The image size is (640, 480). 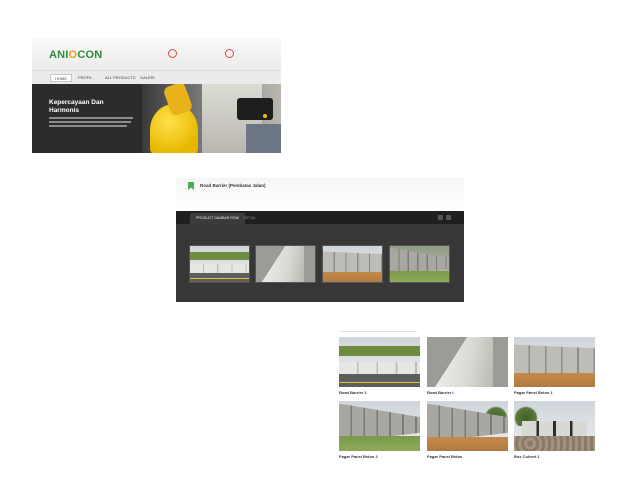 I want to click on gallery-thumb-jersey-barrier, so click(x=285, y=264).